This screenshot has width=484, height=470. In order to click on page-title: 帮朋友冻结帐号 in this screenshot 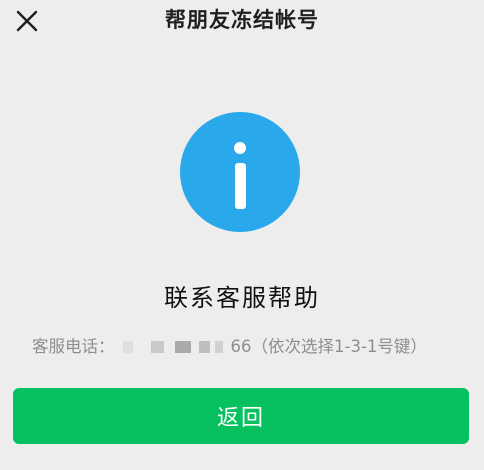, I will do `click(242, 20)`.